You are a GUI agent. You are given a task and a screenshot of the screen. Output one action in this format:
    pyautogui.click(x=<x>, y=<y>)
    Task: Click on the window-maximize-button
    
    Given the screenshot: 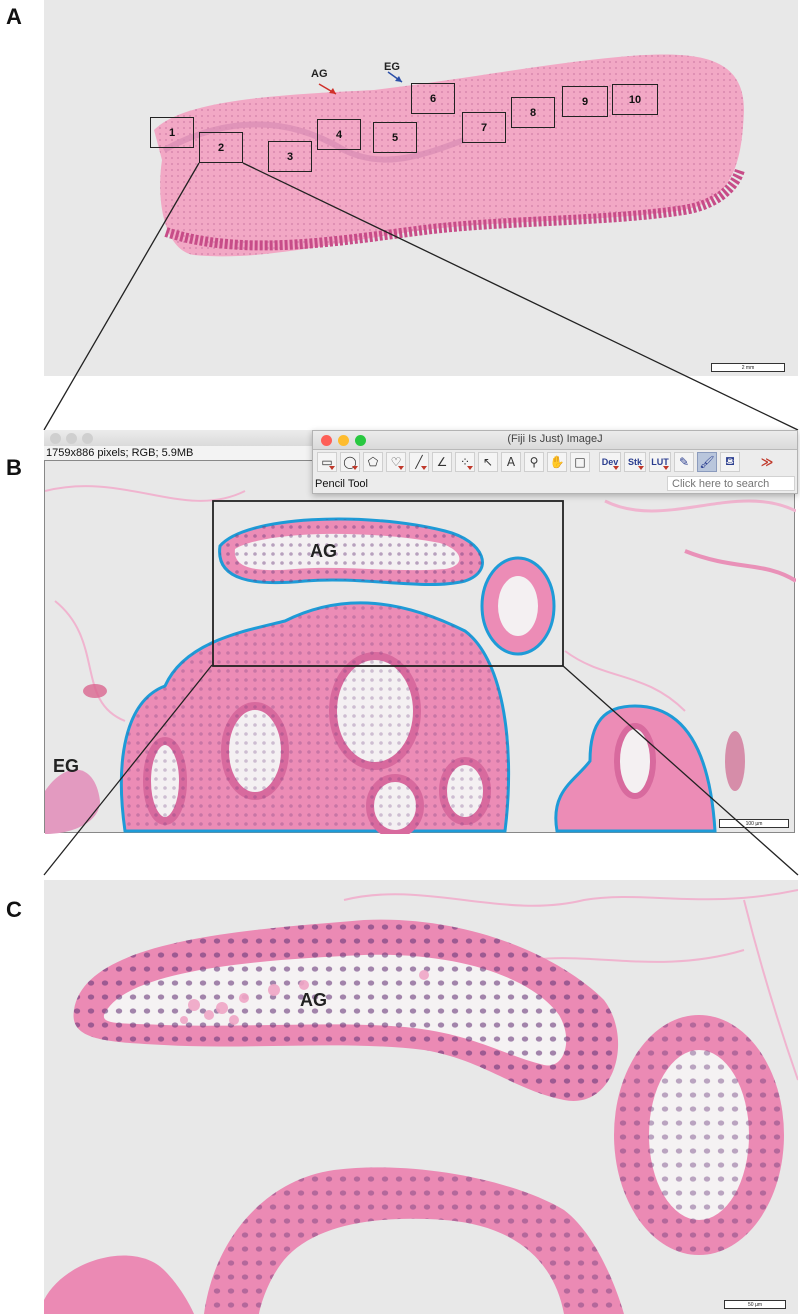 What is the action you would take?
    pyautogui.click(x=87, y=438)
    